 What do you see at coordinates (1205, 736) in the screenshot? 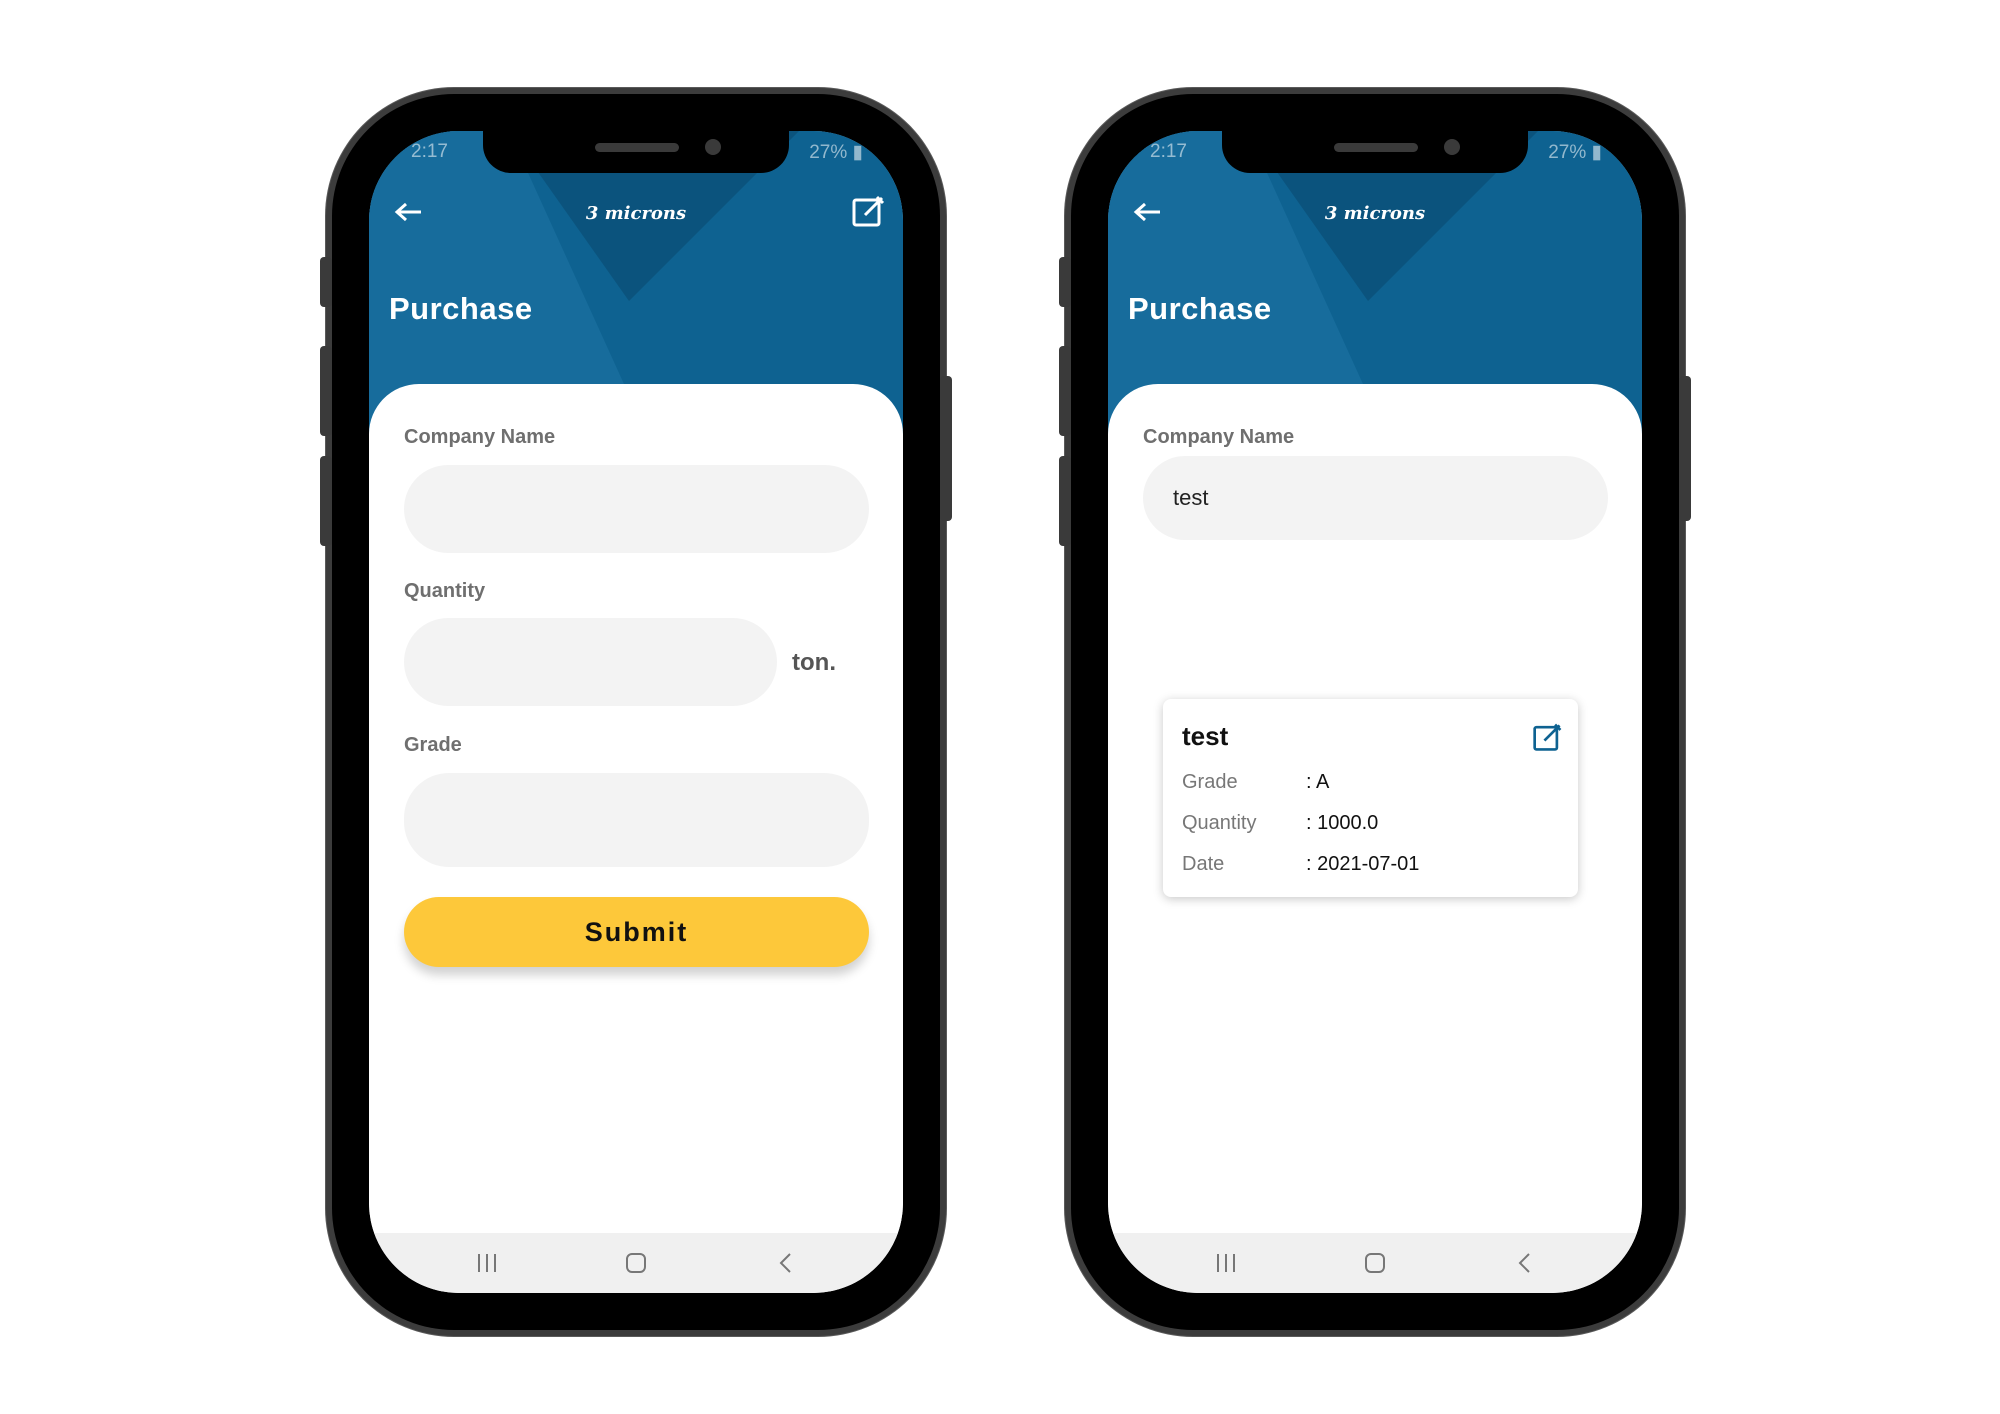
I see `card-company-title: test` at bounding box center [1205, 736].